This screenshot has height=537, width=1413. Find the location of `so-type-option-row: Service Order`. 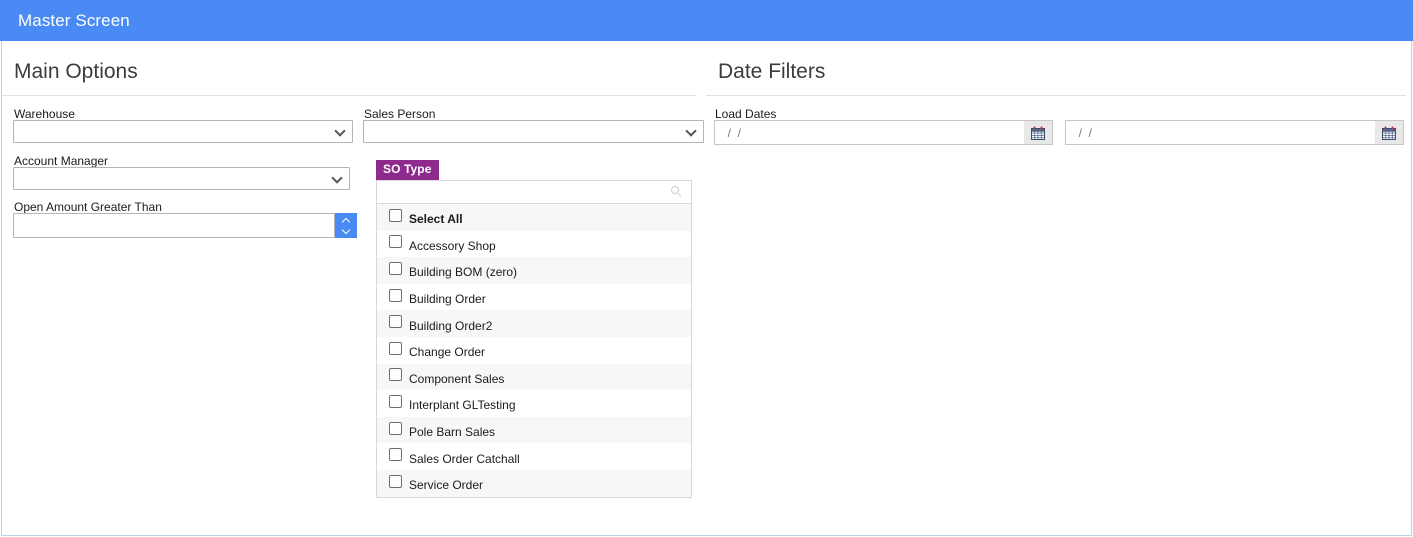

so-type-option-row: Service Order is located at coordinates (534, 483).